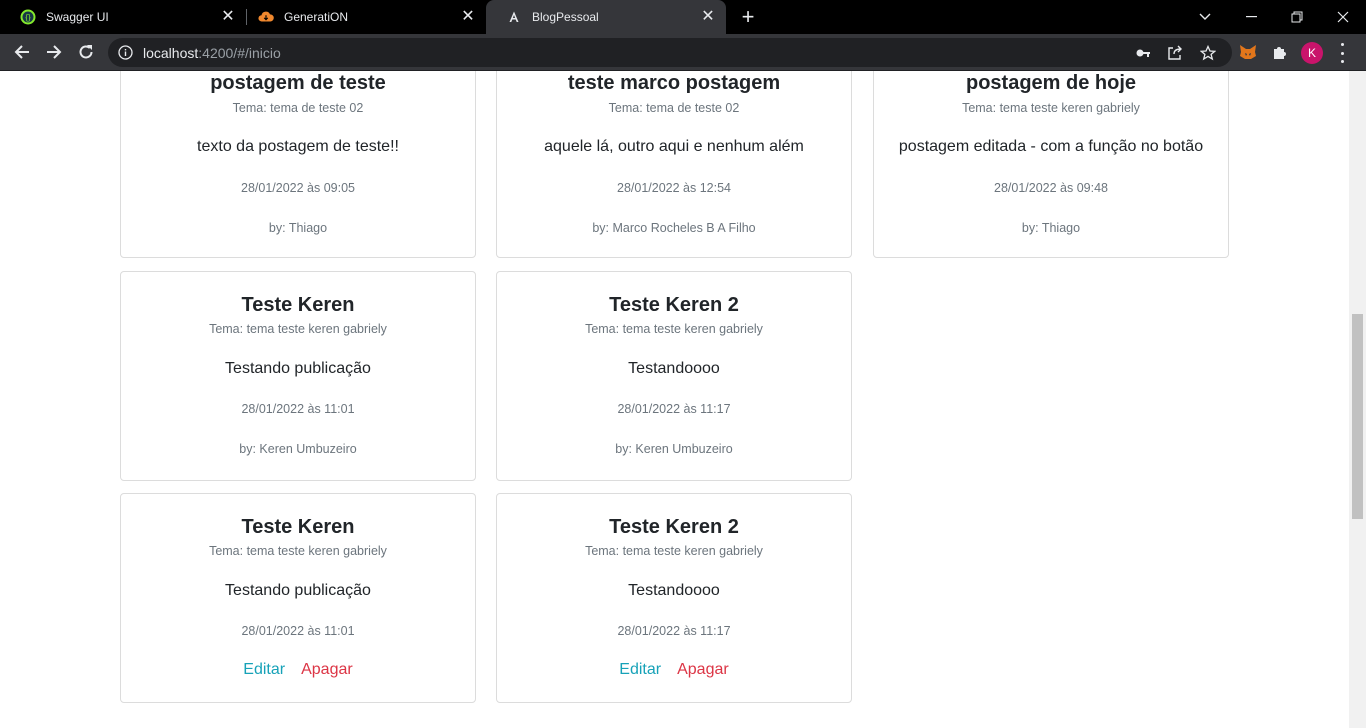  Describe the element at coordinates (298, 83) in the screenshot. I see `post-title: postagem de teste` at that location.